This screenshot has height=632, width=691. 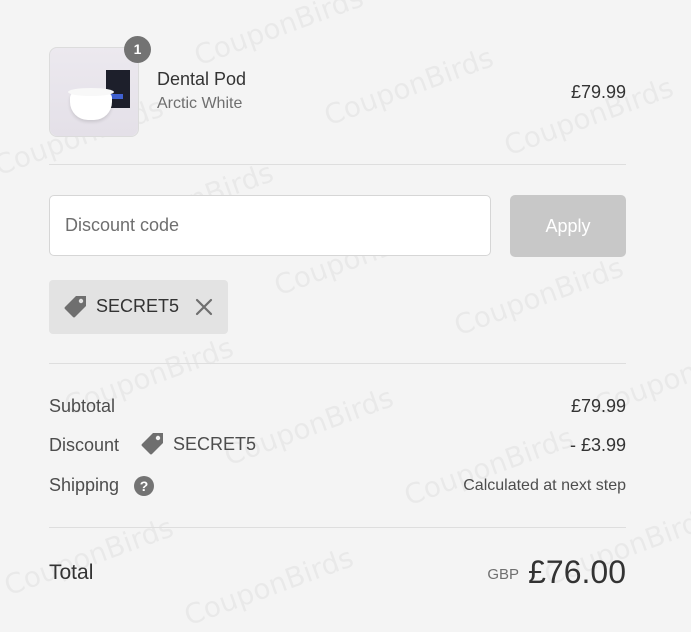 I want to click on applied-discount-code: SECRET5, so click(x=138, y=306).